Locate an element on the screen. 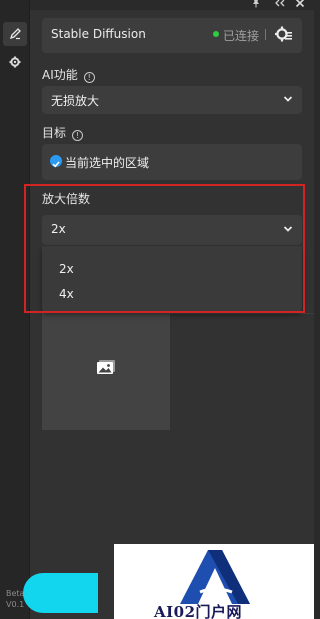 The width and height of the screenshot is (320, 619). plugin-settings-icon is located at coordinates (283, 34).